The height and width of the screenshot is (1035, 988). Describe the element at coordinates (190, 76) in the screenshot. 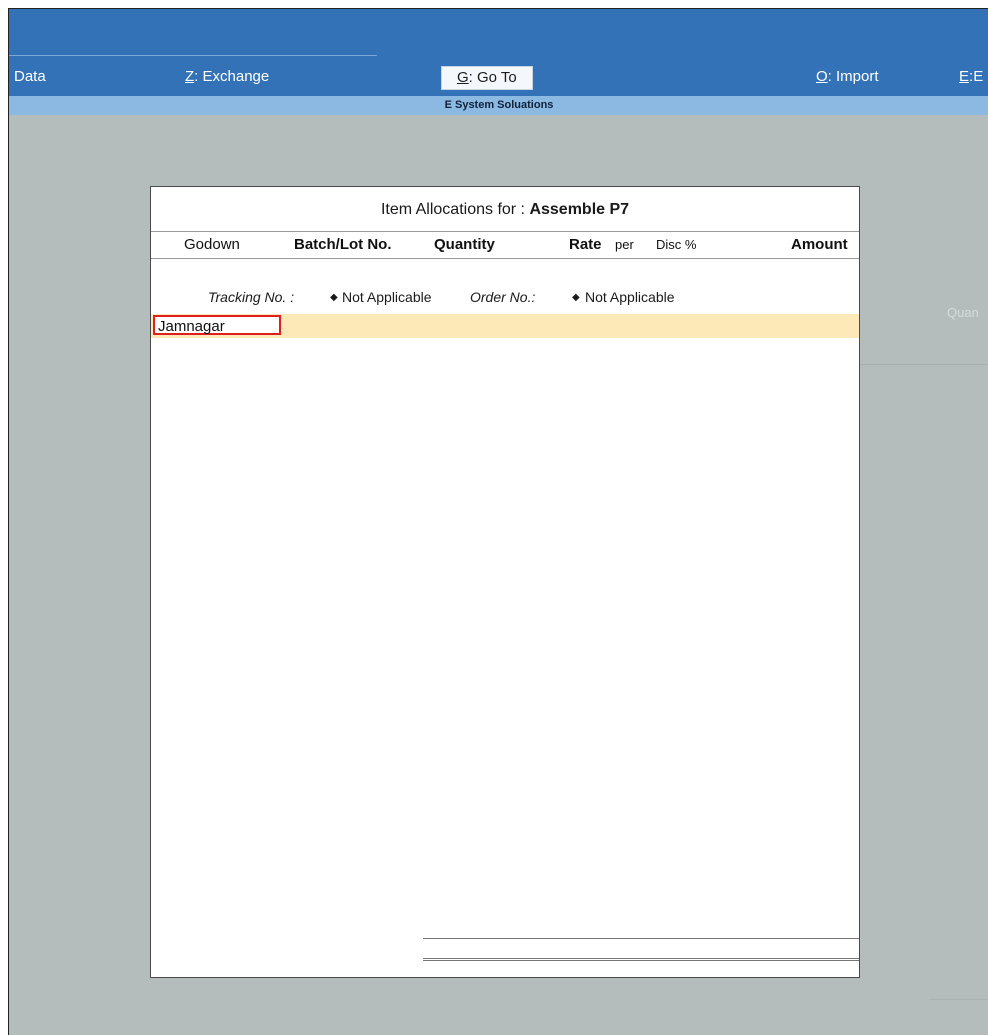

I see `menu-exchange-key: Z` at that location.